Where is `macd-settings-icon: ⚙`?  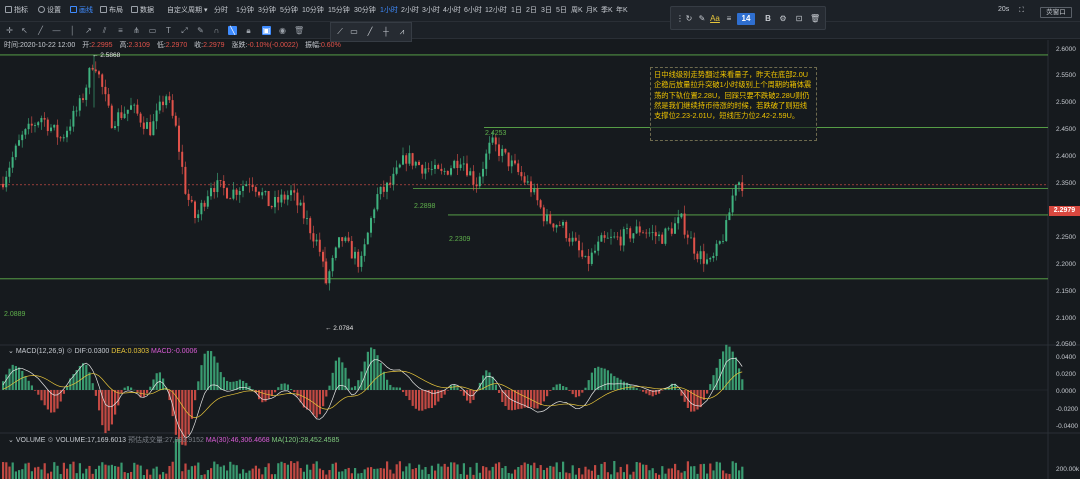 macd-settings-icon: ⚙ is located at coordinates (69, 351).